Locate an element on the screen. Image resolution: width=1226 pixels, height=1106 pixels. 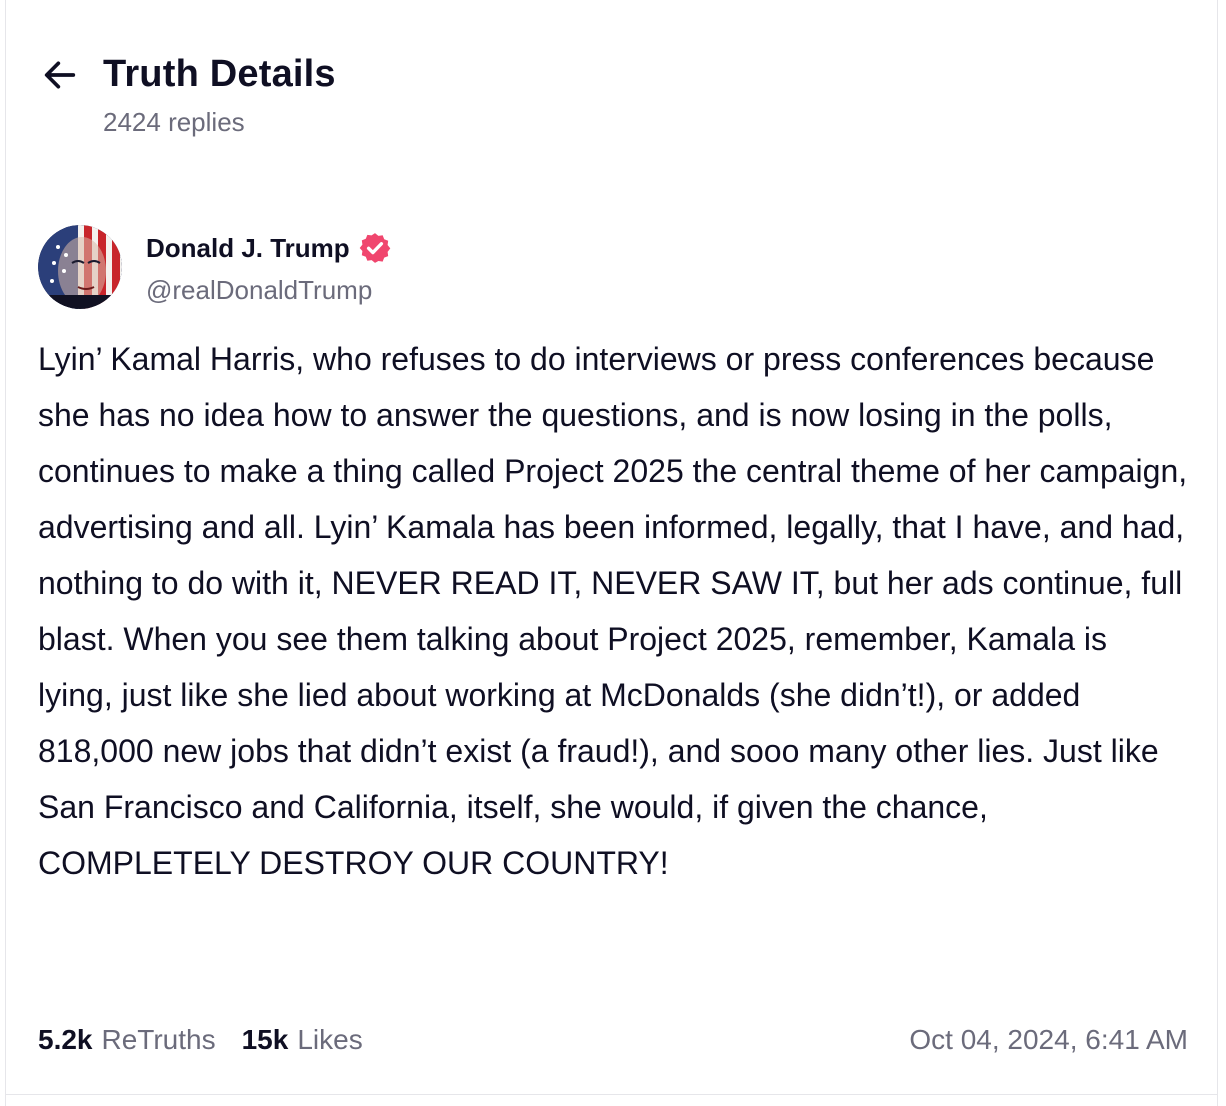
post-timestamp: Oct 04, 2024, 6:41 AM is located at coordinates (1048, 1039).